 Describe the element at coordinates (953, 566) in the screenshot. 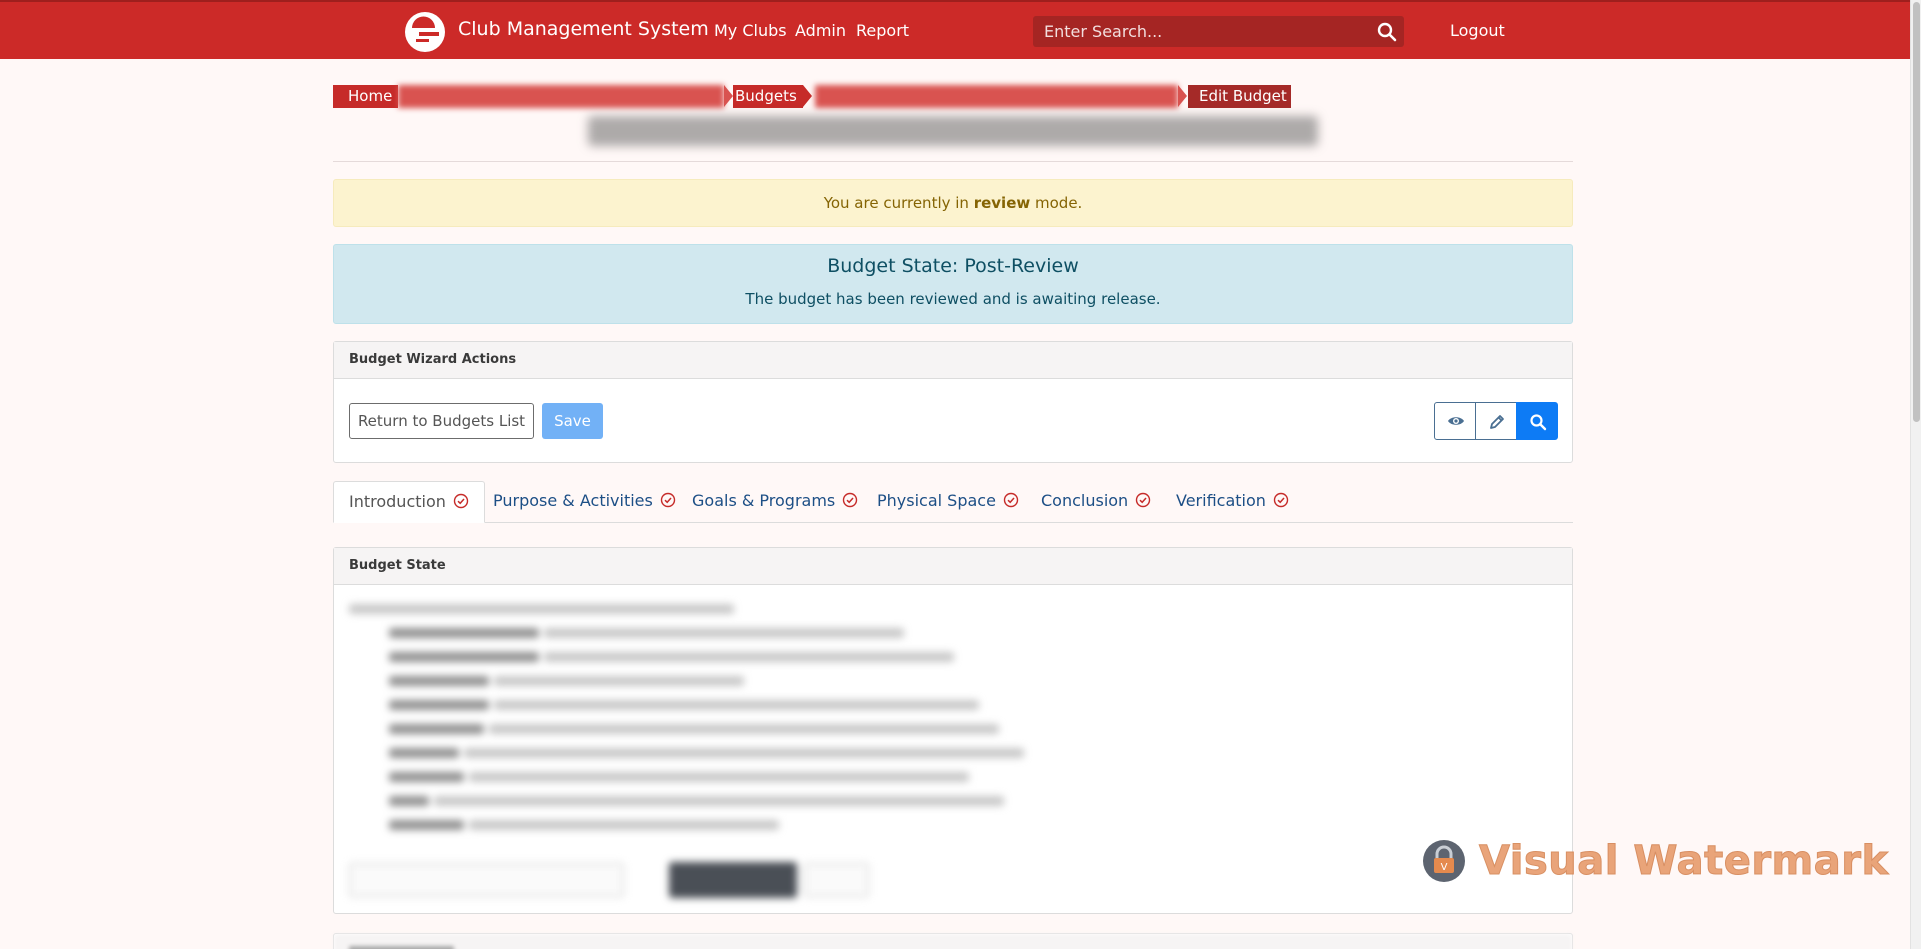

I see `budget-state-header: Budget State` at that location.